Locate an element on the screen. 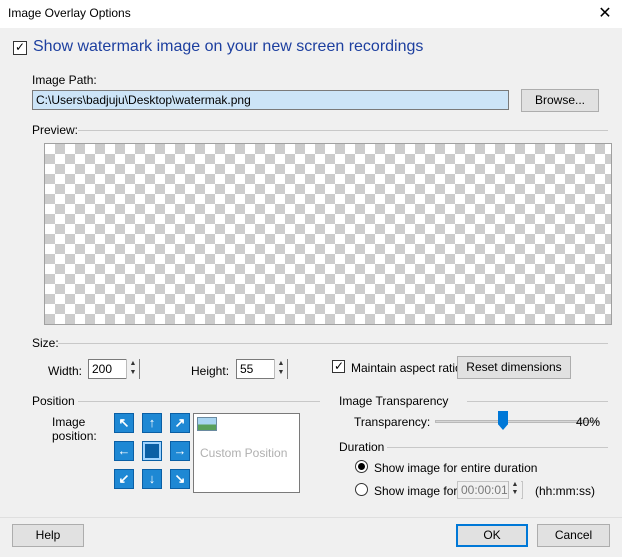 This screenshot has height=557, width=622. position-bottom-center-button: ↓ is located at coordinates (152, 479).